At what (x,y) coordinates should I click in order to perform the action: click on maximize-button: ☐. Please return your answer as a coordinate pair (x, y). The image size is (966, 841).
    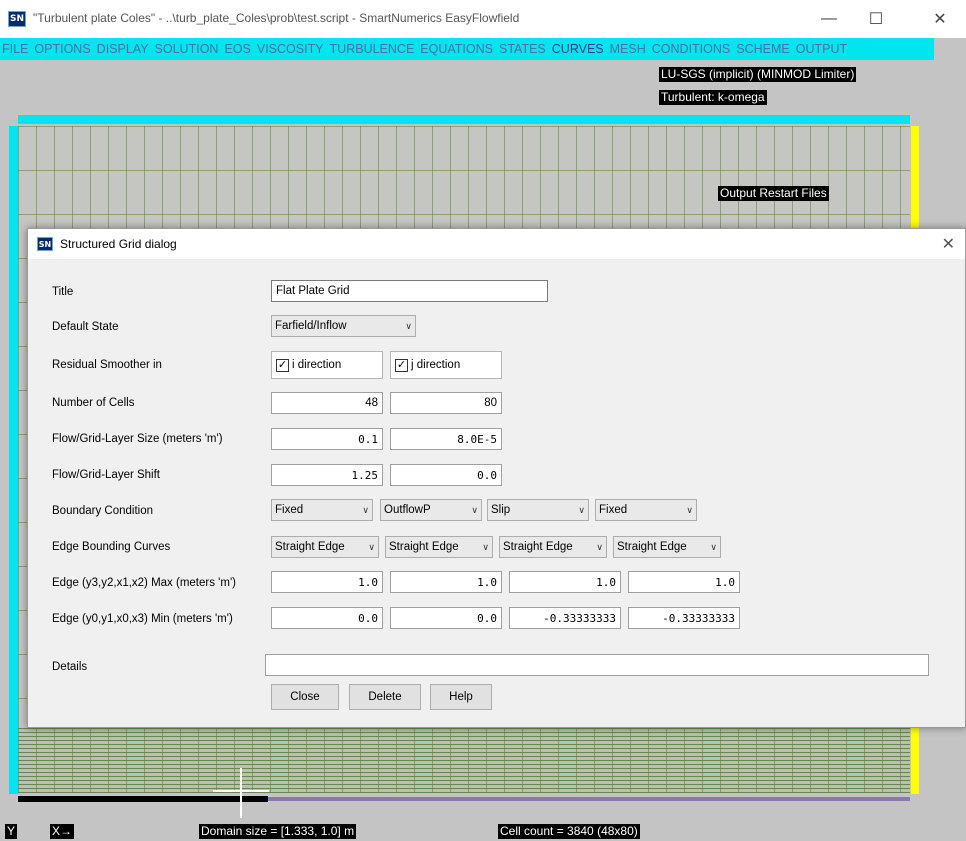
    Looking at the image, I should click on (876, 19).